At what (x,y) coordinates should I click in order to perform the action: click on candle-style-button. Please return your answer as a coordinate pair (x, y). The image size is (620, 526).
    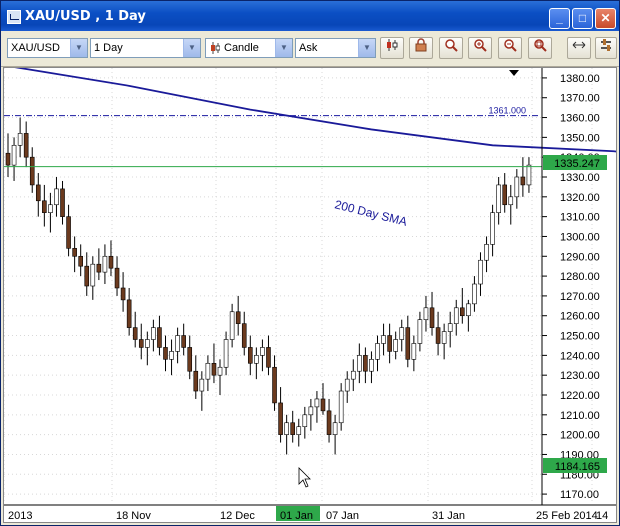
    Looking at the image, I should click on (392, 48).